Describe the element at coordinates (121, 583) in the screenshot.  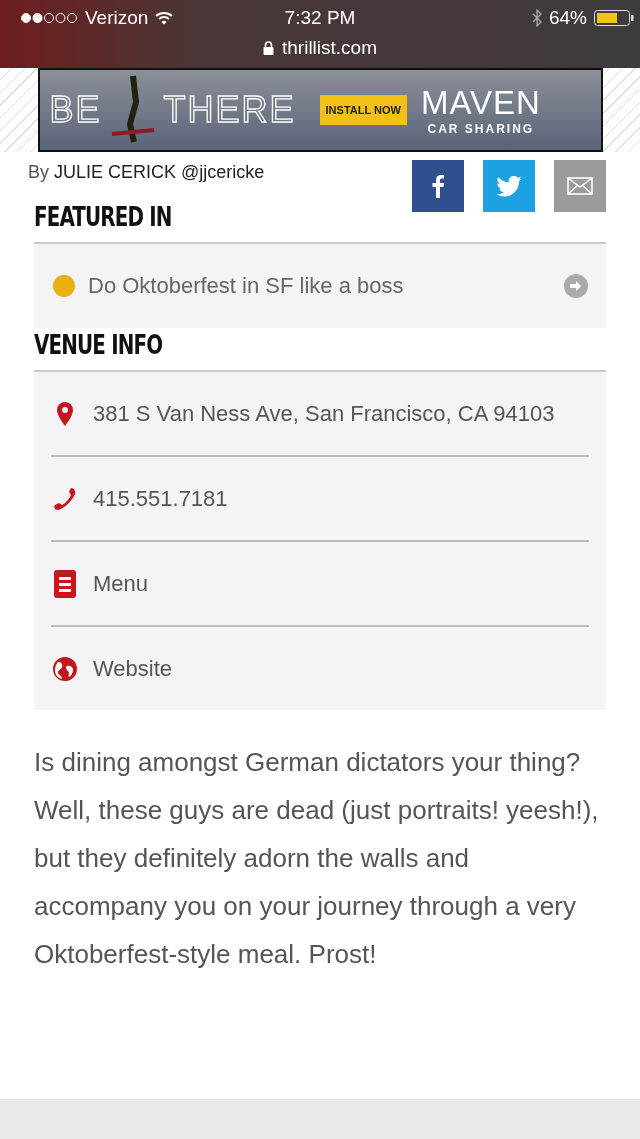
I see `venue-link: Menu` at that location.